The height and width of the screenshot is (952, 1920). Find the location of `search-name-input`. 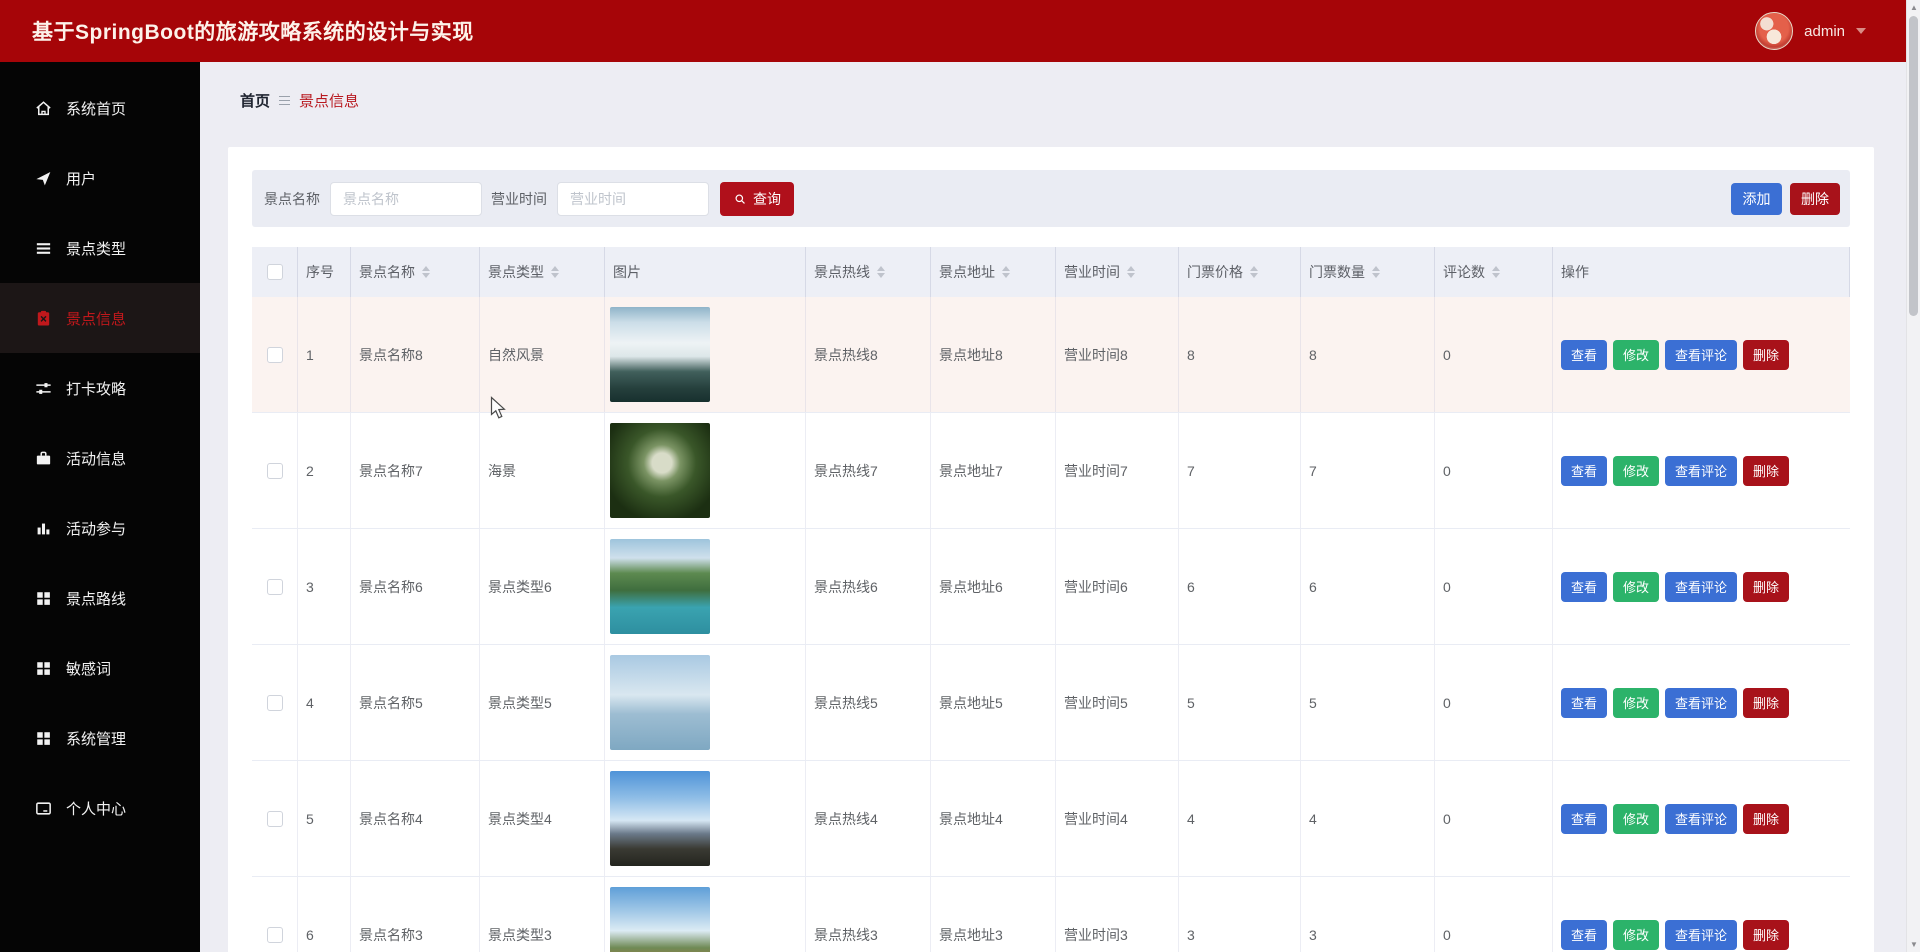

search-name-input is located at coordinates (406, 198).